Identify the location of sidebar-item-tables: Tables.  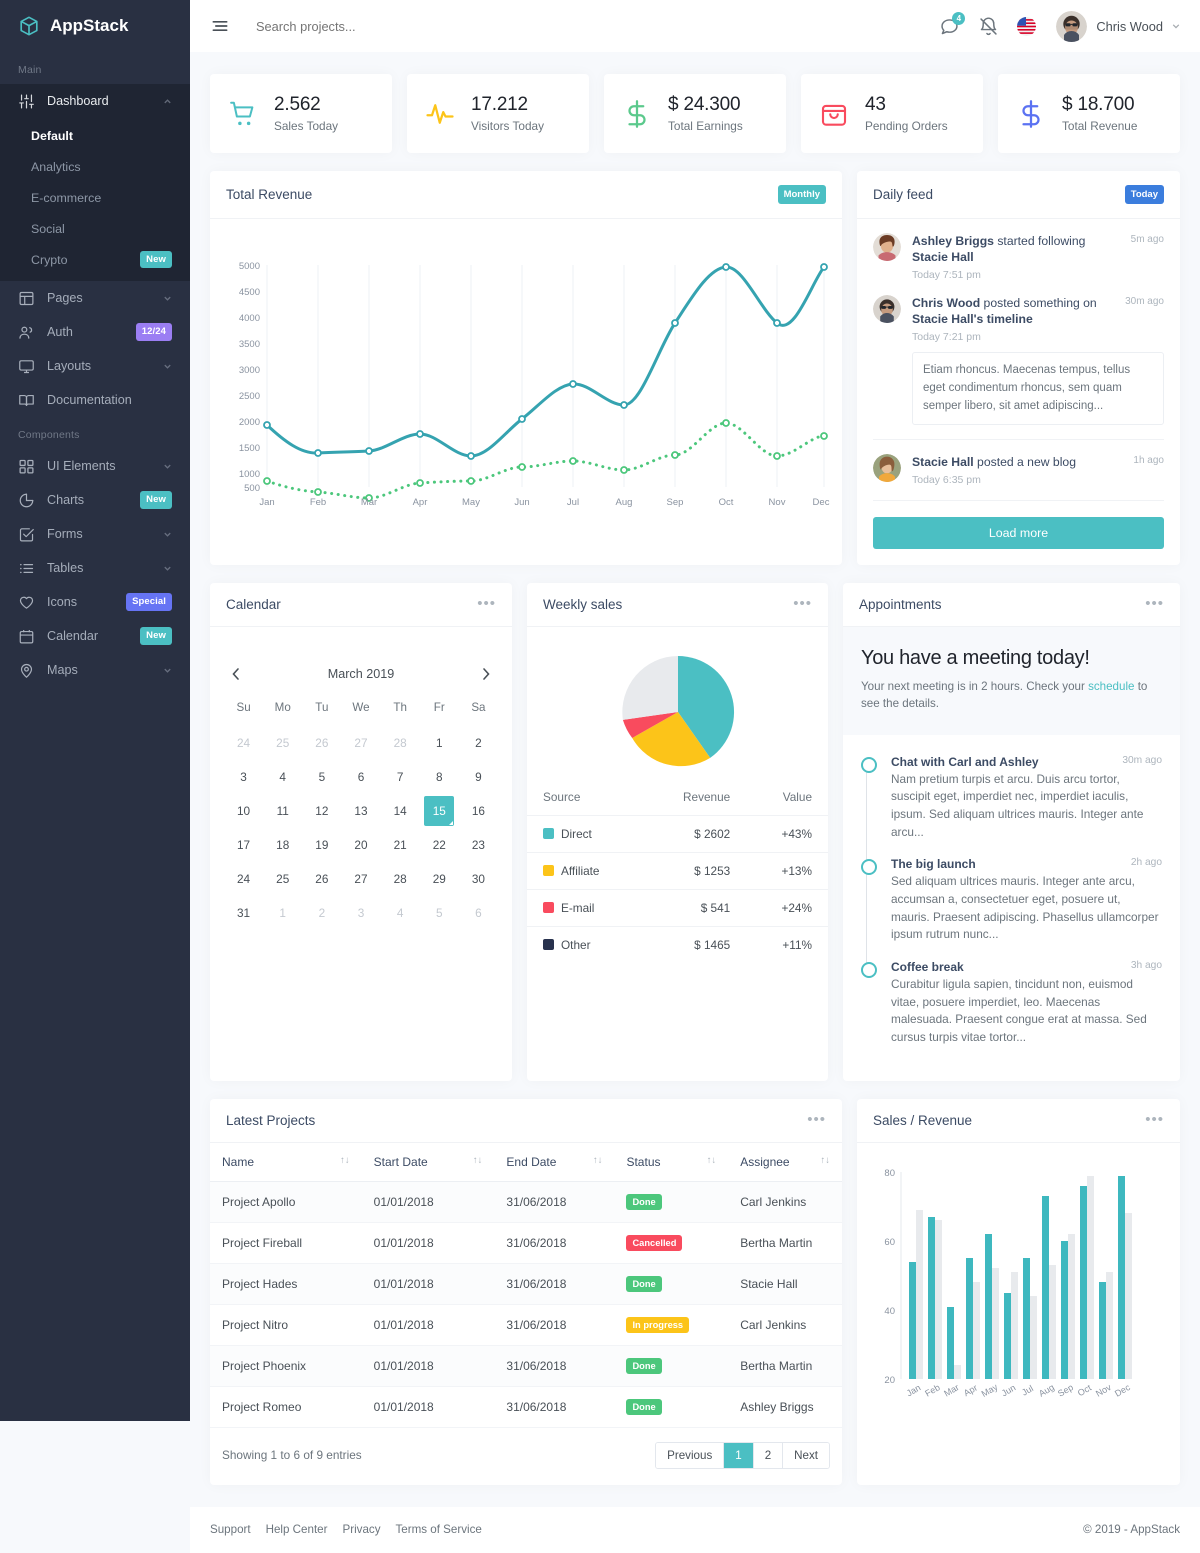
(95, 568).